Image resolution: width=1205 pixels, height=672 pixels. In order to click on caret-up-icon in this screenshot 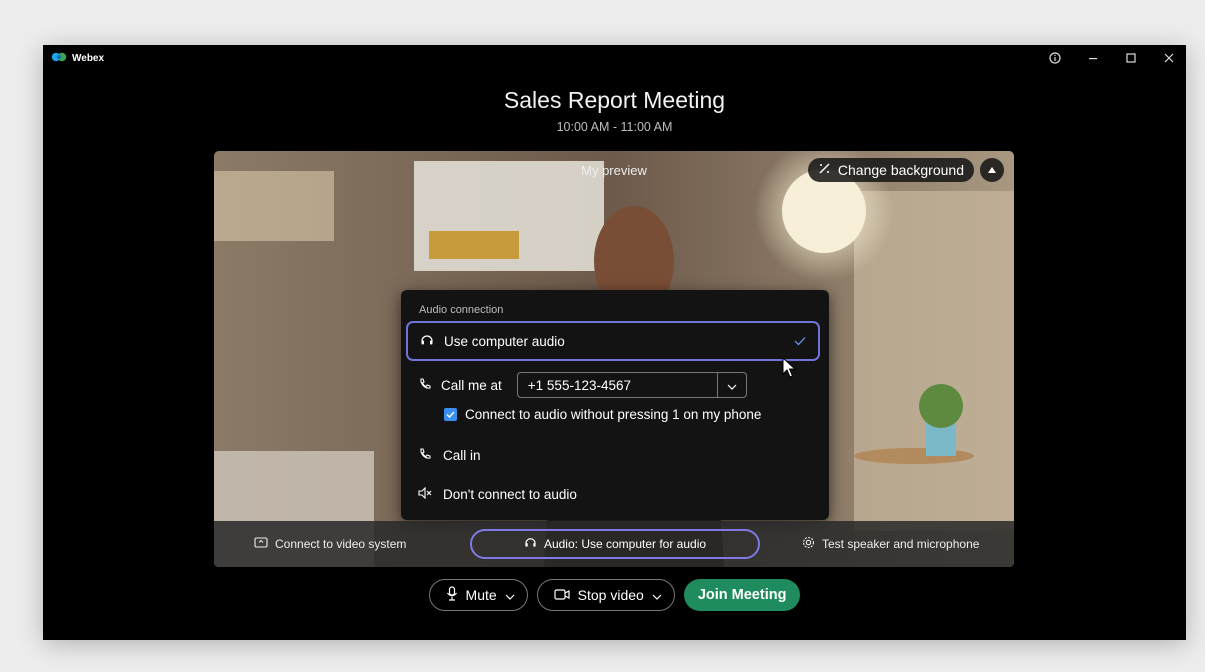, I will do `click(992, 170)`.